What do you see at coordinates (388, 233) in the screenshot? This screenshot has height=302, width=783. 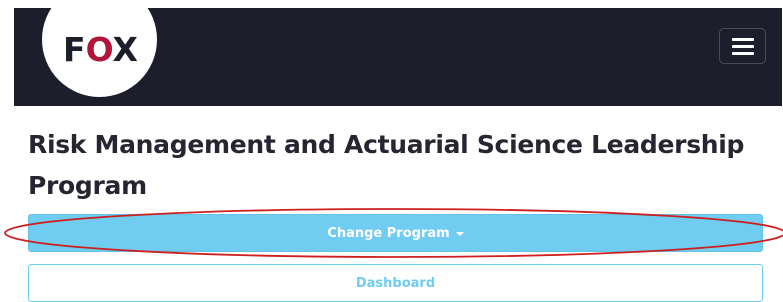 I see `change-program-label: Change Program` at bounding box center [388, 233].